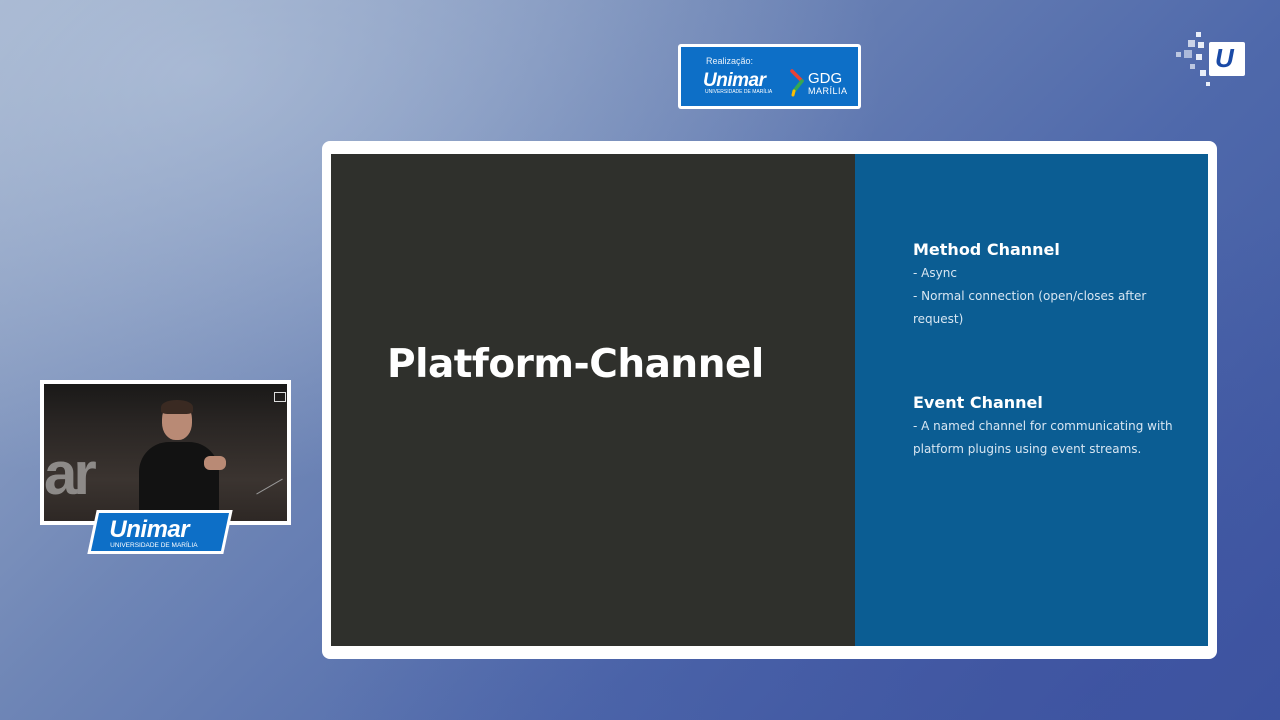 The image size is (1280, 720). I want to click on stage-light, so click(271, 499).